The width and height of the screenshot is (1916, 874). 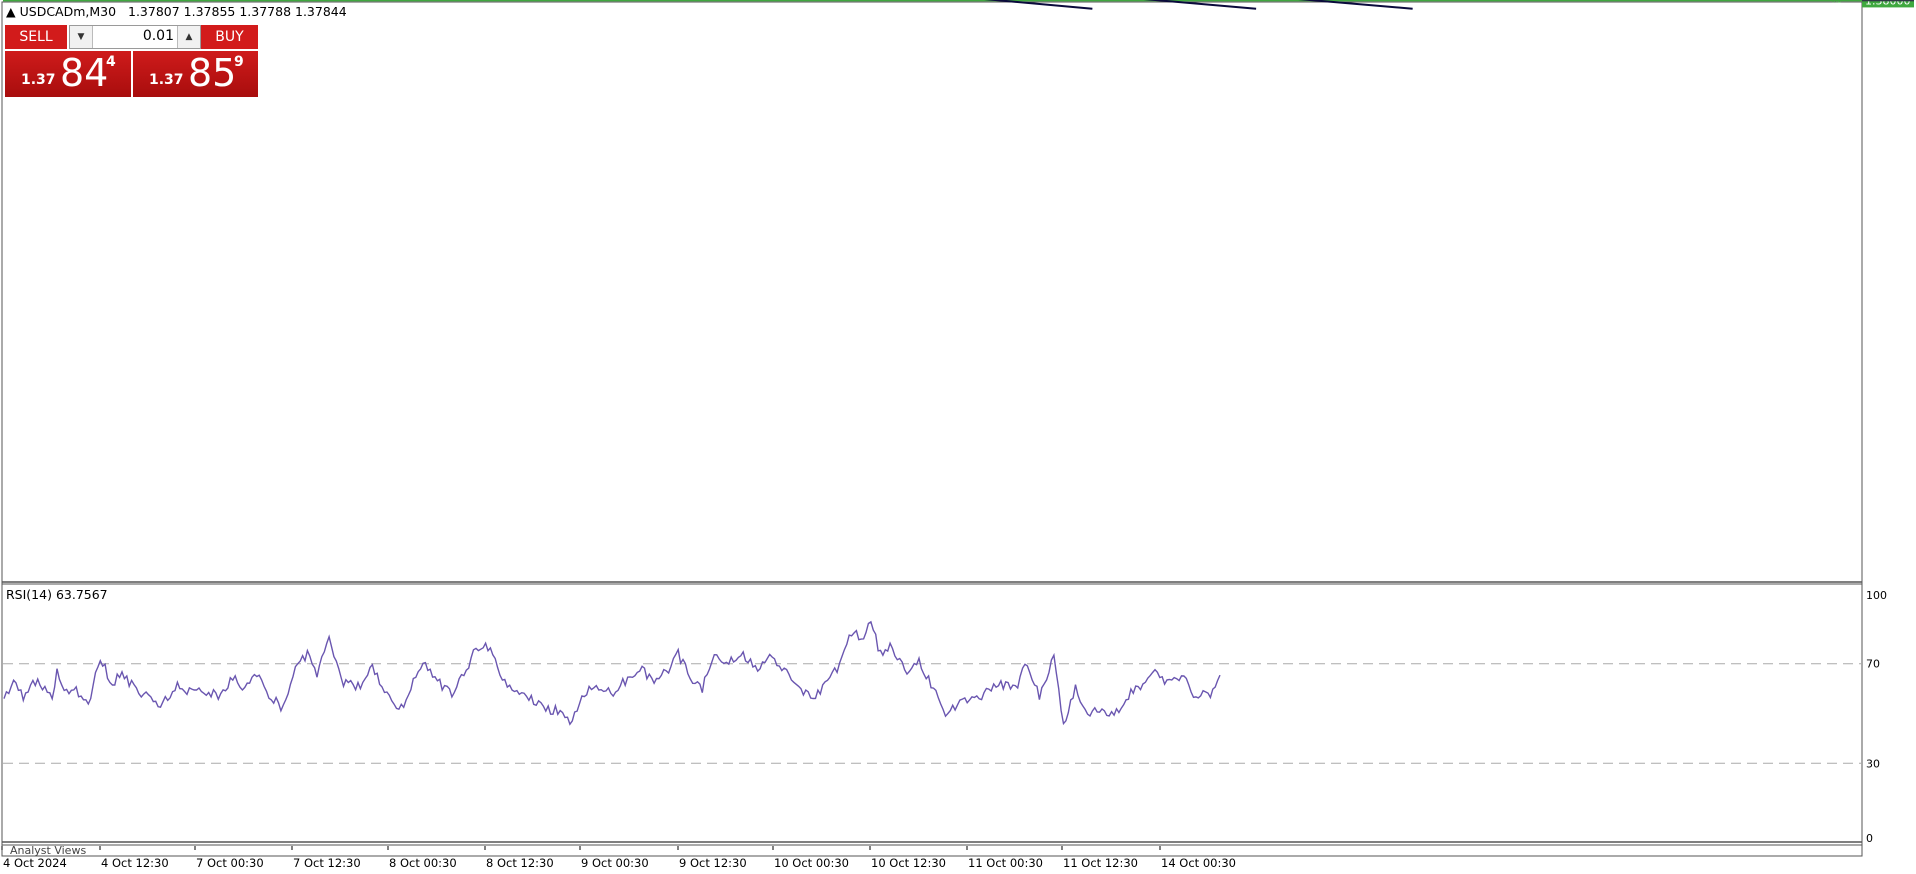 What do you see at coordinates (1889, 437) in the screenshot?
I see `price-axis-background` at bounding box center [1889, 437].